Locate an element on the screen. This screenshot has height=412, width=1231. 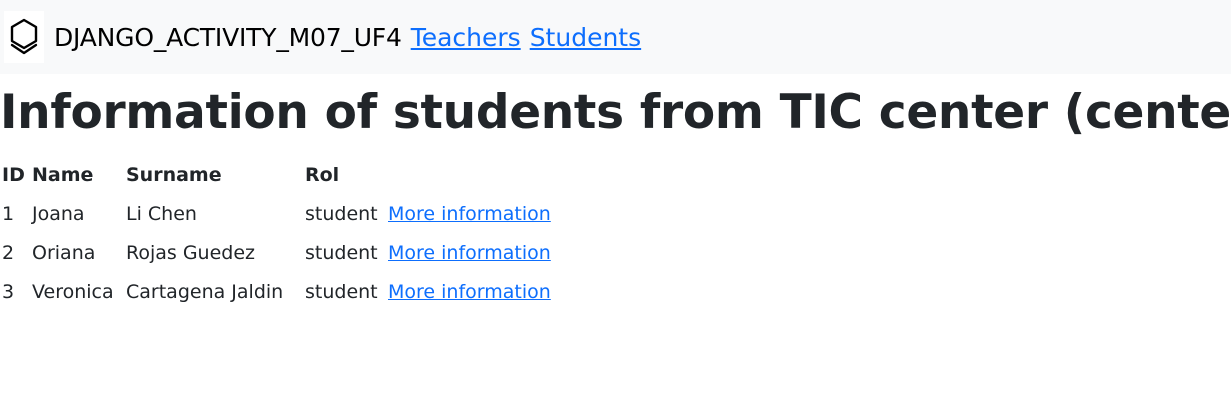
table-header: ID Name Surname Rol is located at coordinates (277, 174).